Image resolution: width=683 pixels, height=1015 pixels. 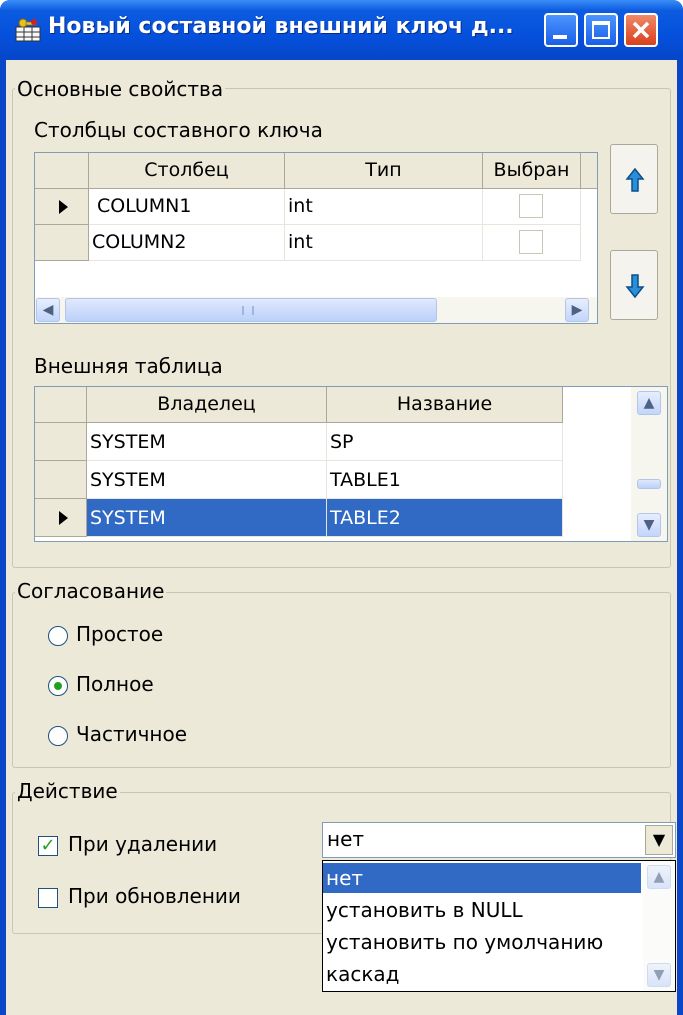 I want to click on columns-grid-corner, so click(x=62, y=171).